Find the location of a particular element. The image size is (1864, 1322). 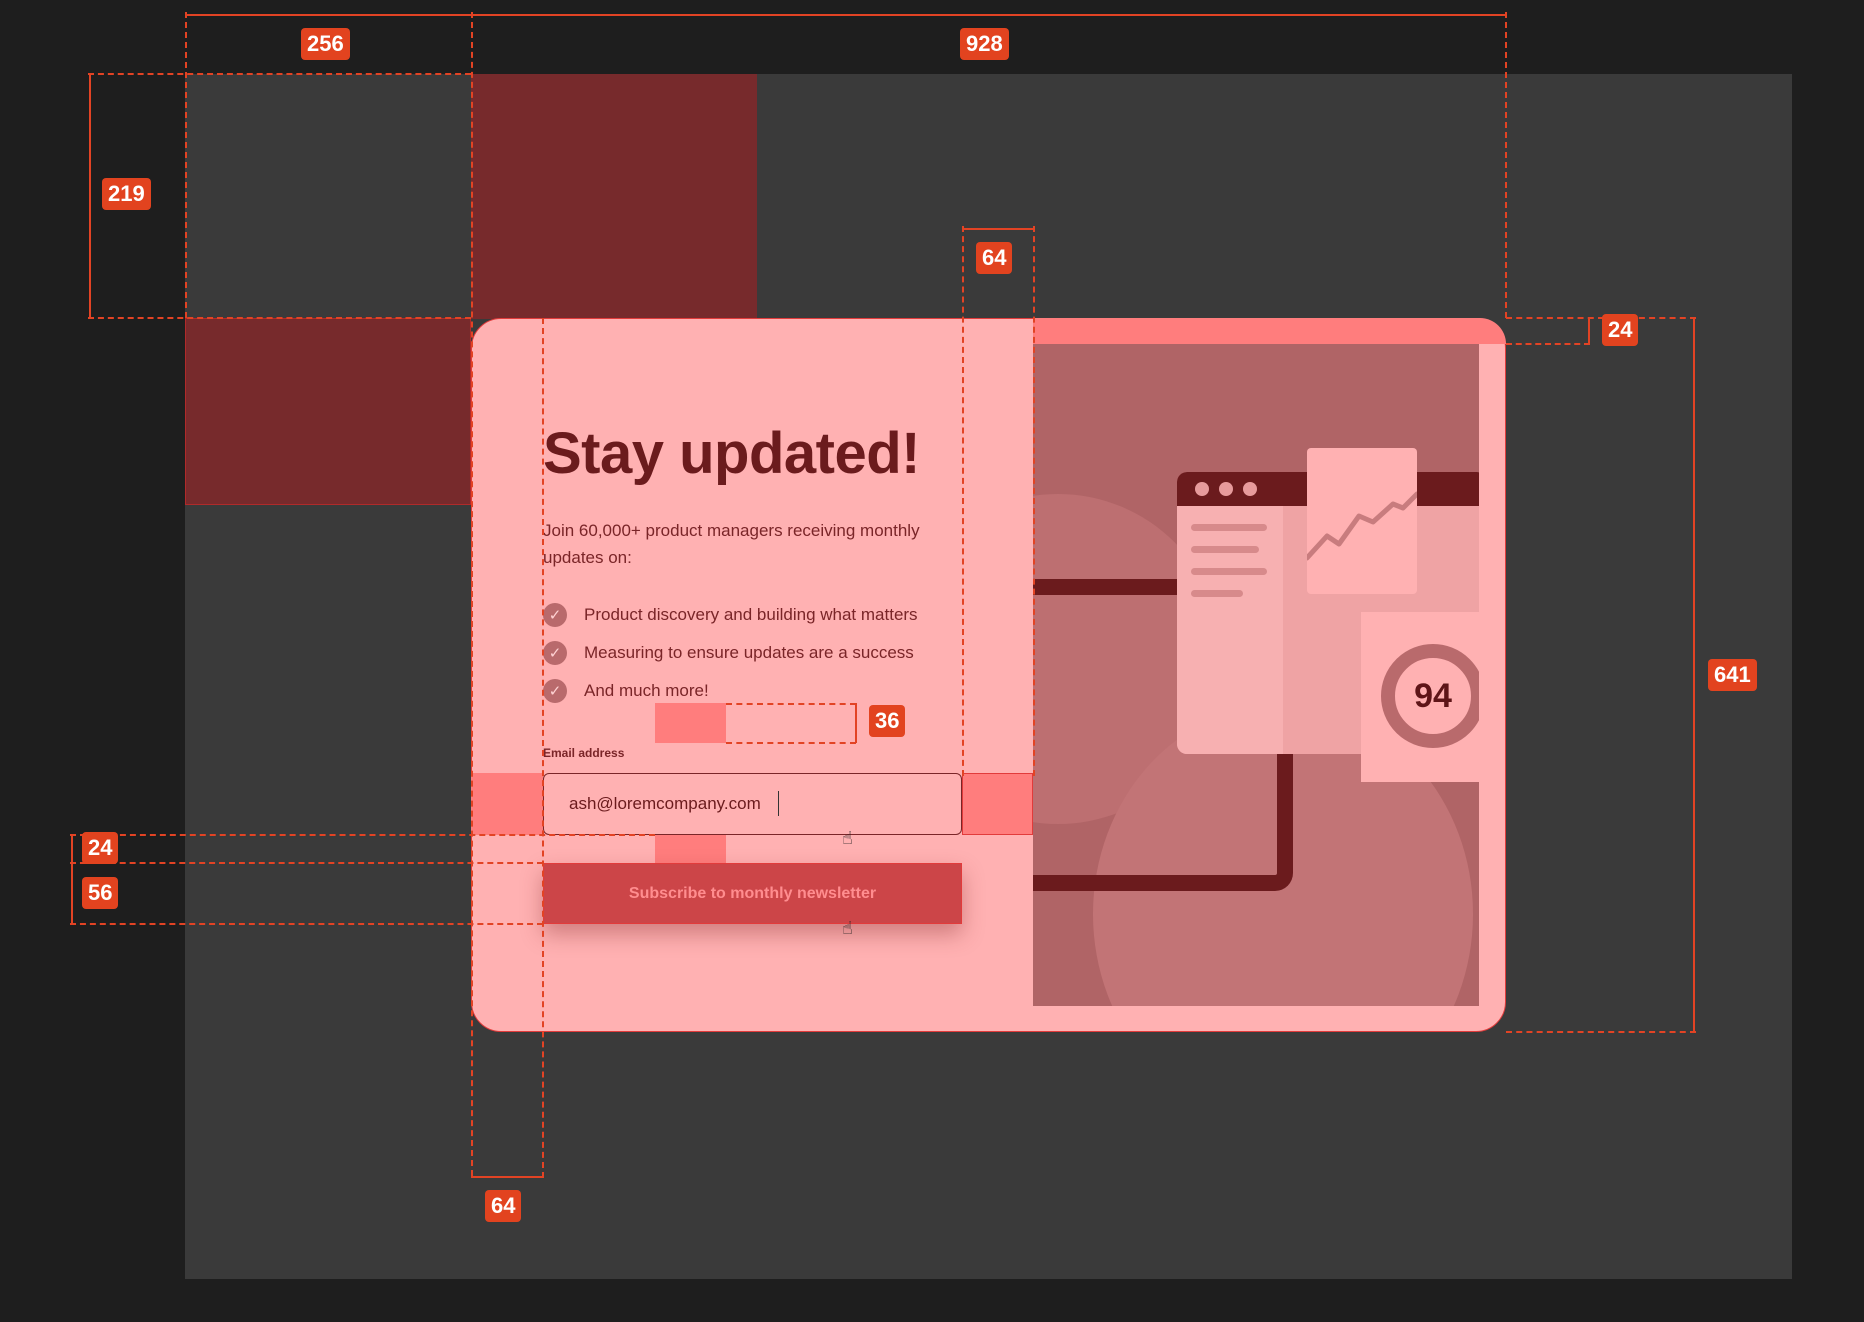

trend-chart-card is located at coordinates (1362, 521).